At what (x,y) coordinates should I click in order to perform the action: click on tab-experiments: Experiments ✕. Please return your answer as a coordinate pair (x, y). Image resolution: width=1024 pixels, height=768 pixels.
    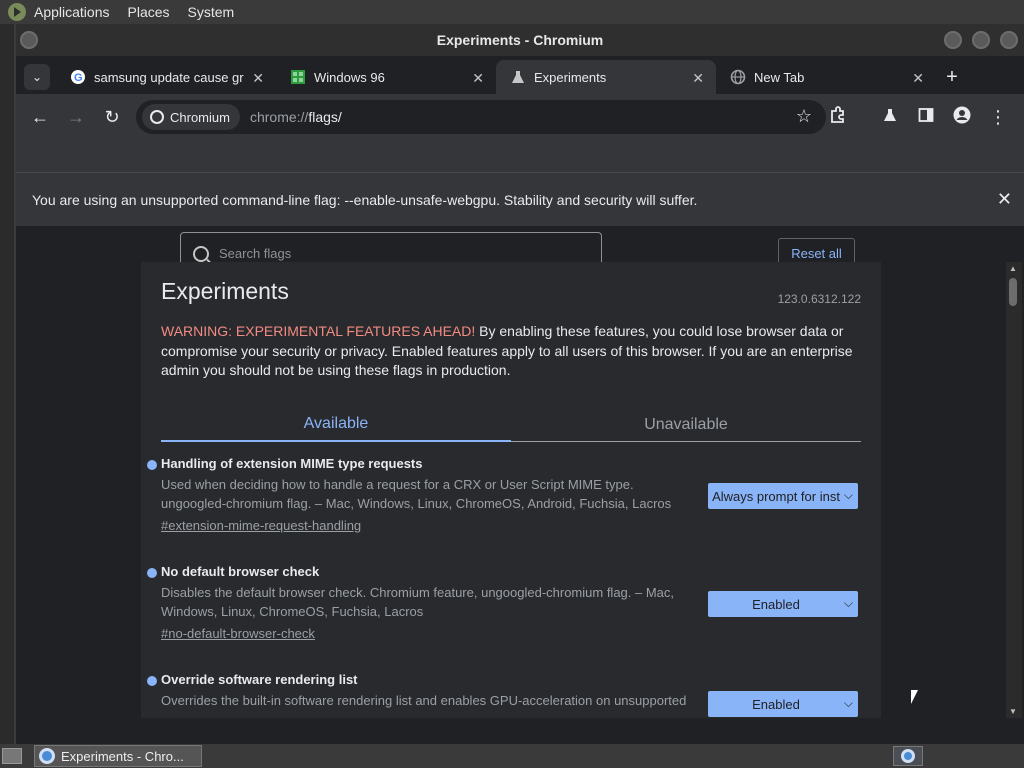
    Looking at the image, I should click on (606, 77).